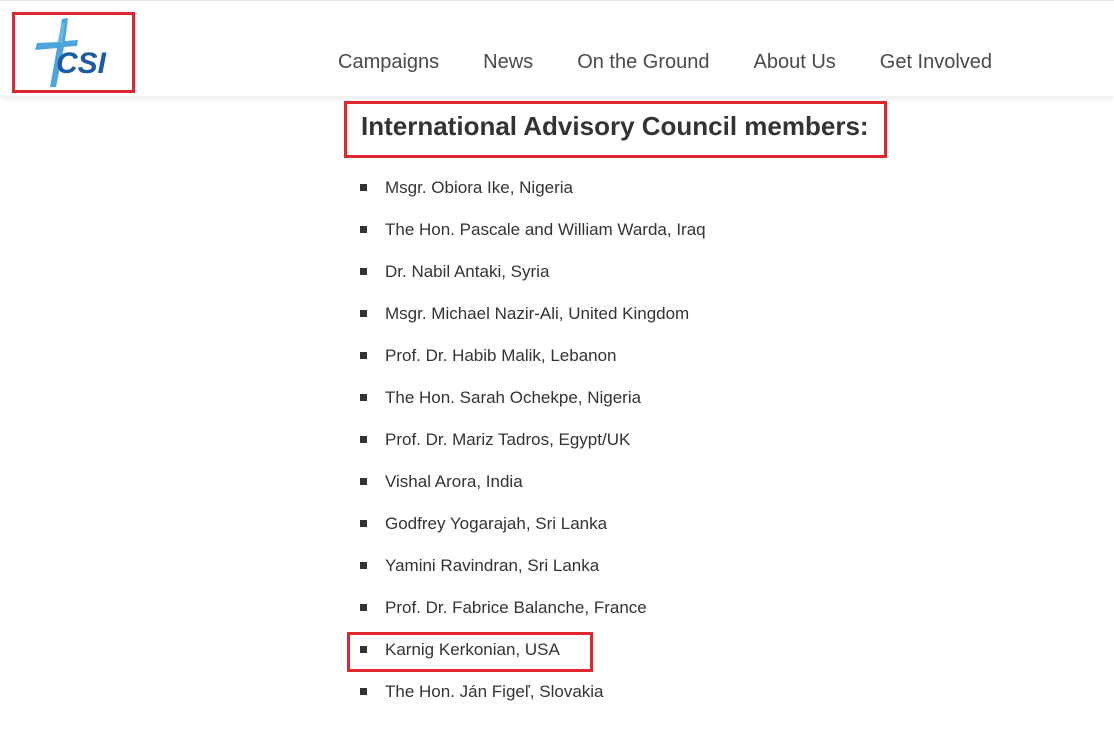 The width and height of the screenshot is (1114, 746). Describe the element at coordinates (501, 355) in the screenshot. I see `member-name: Prof. Dr. Habib Malik, Lebanon` at that location.